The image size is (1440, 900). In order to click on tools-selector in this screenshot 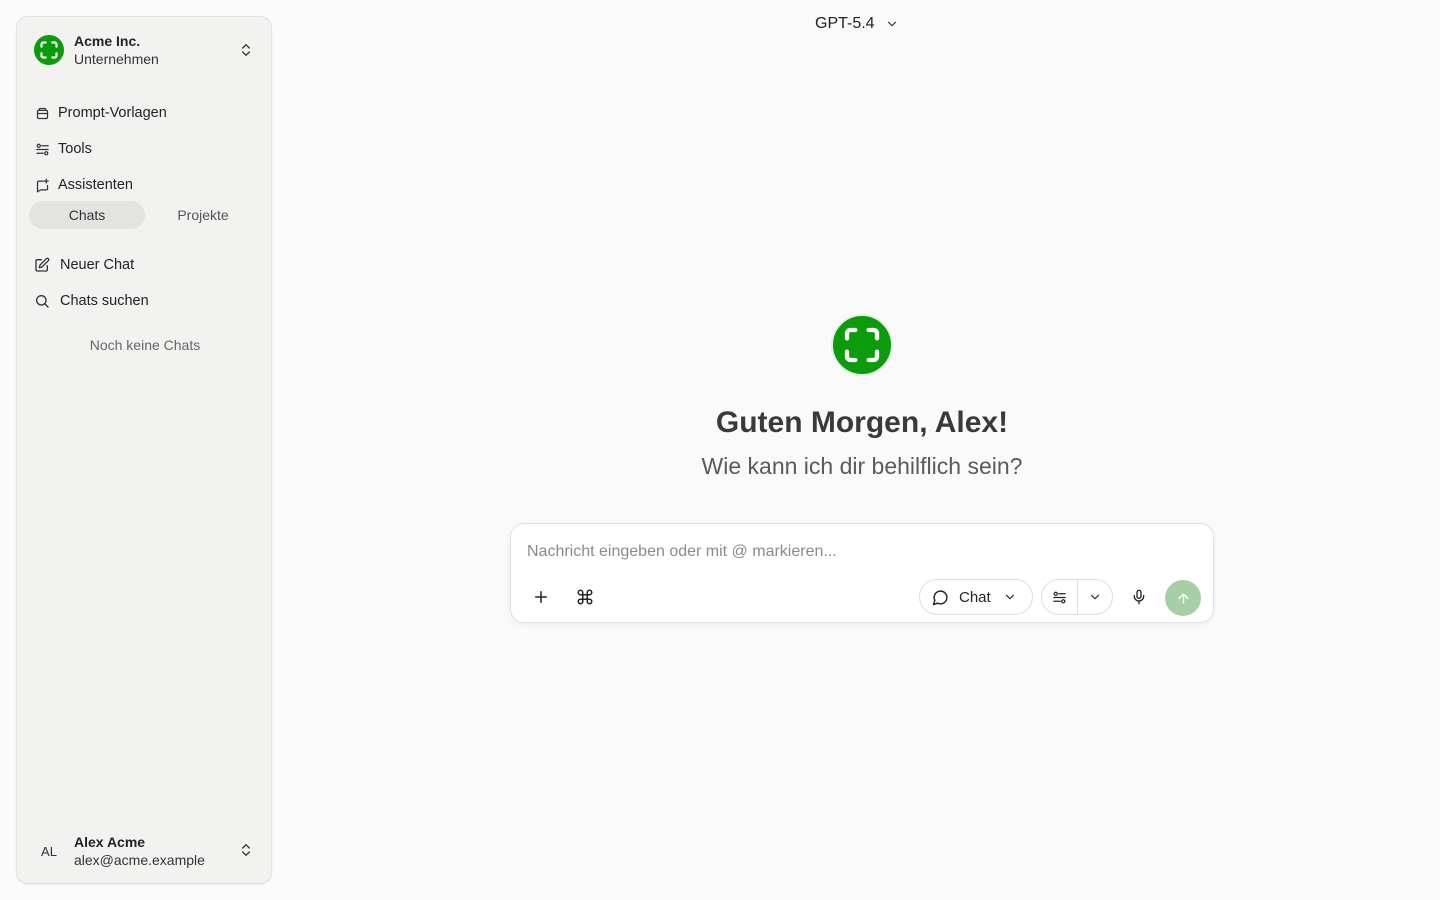, I will do `click(1077, 597)`.